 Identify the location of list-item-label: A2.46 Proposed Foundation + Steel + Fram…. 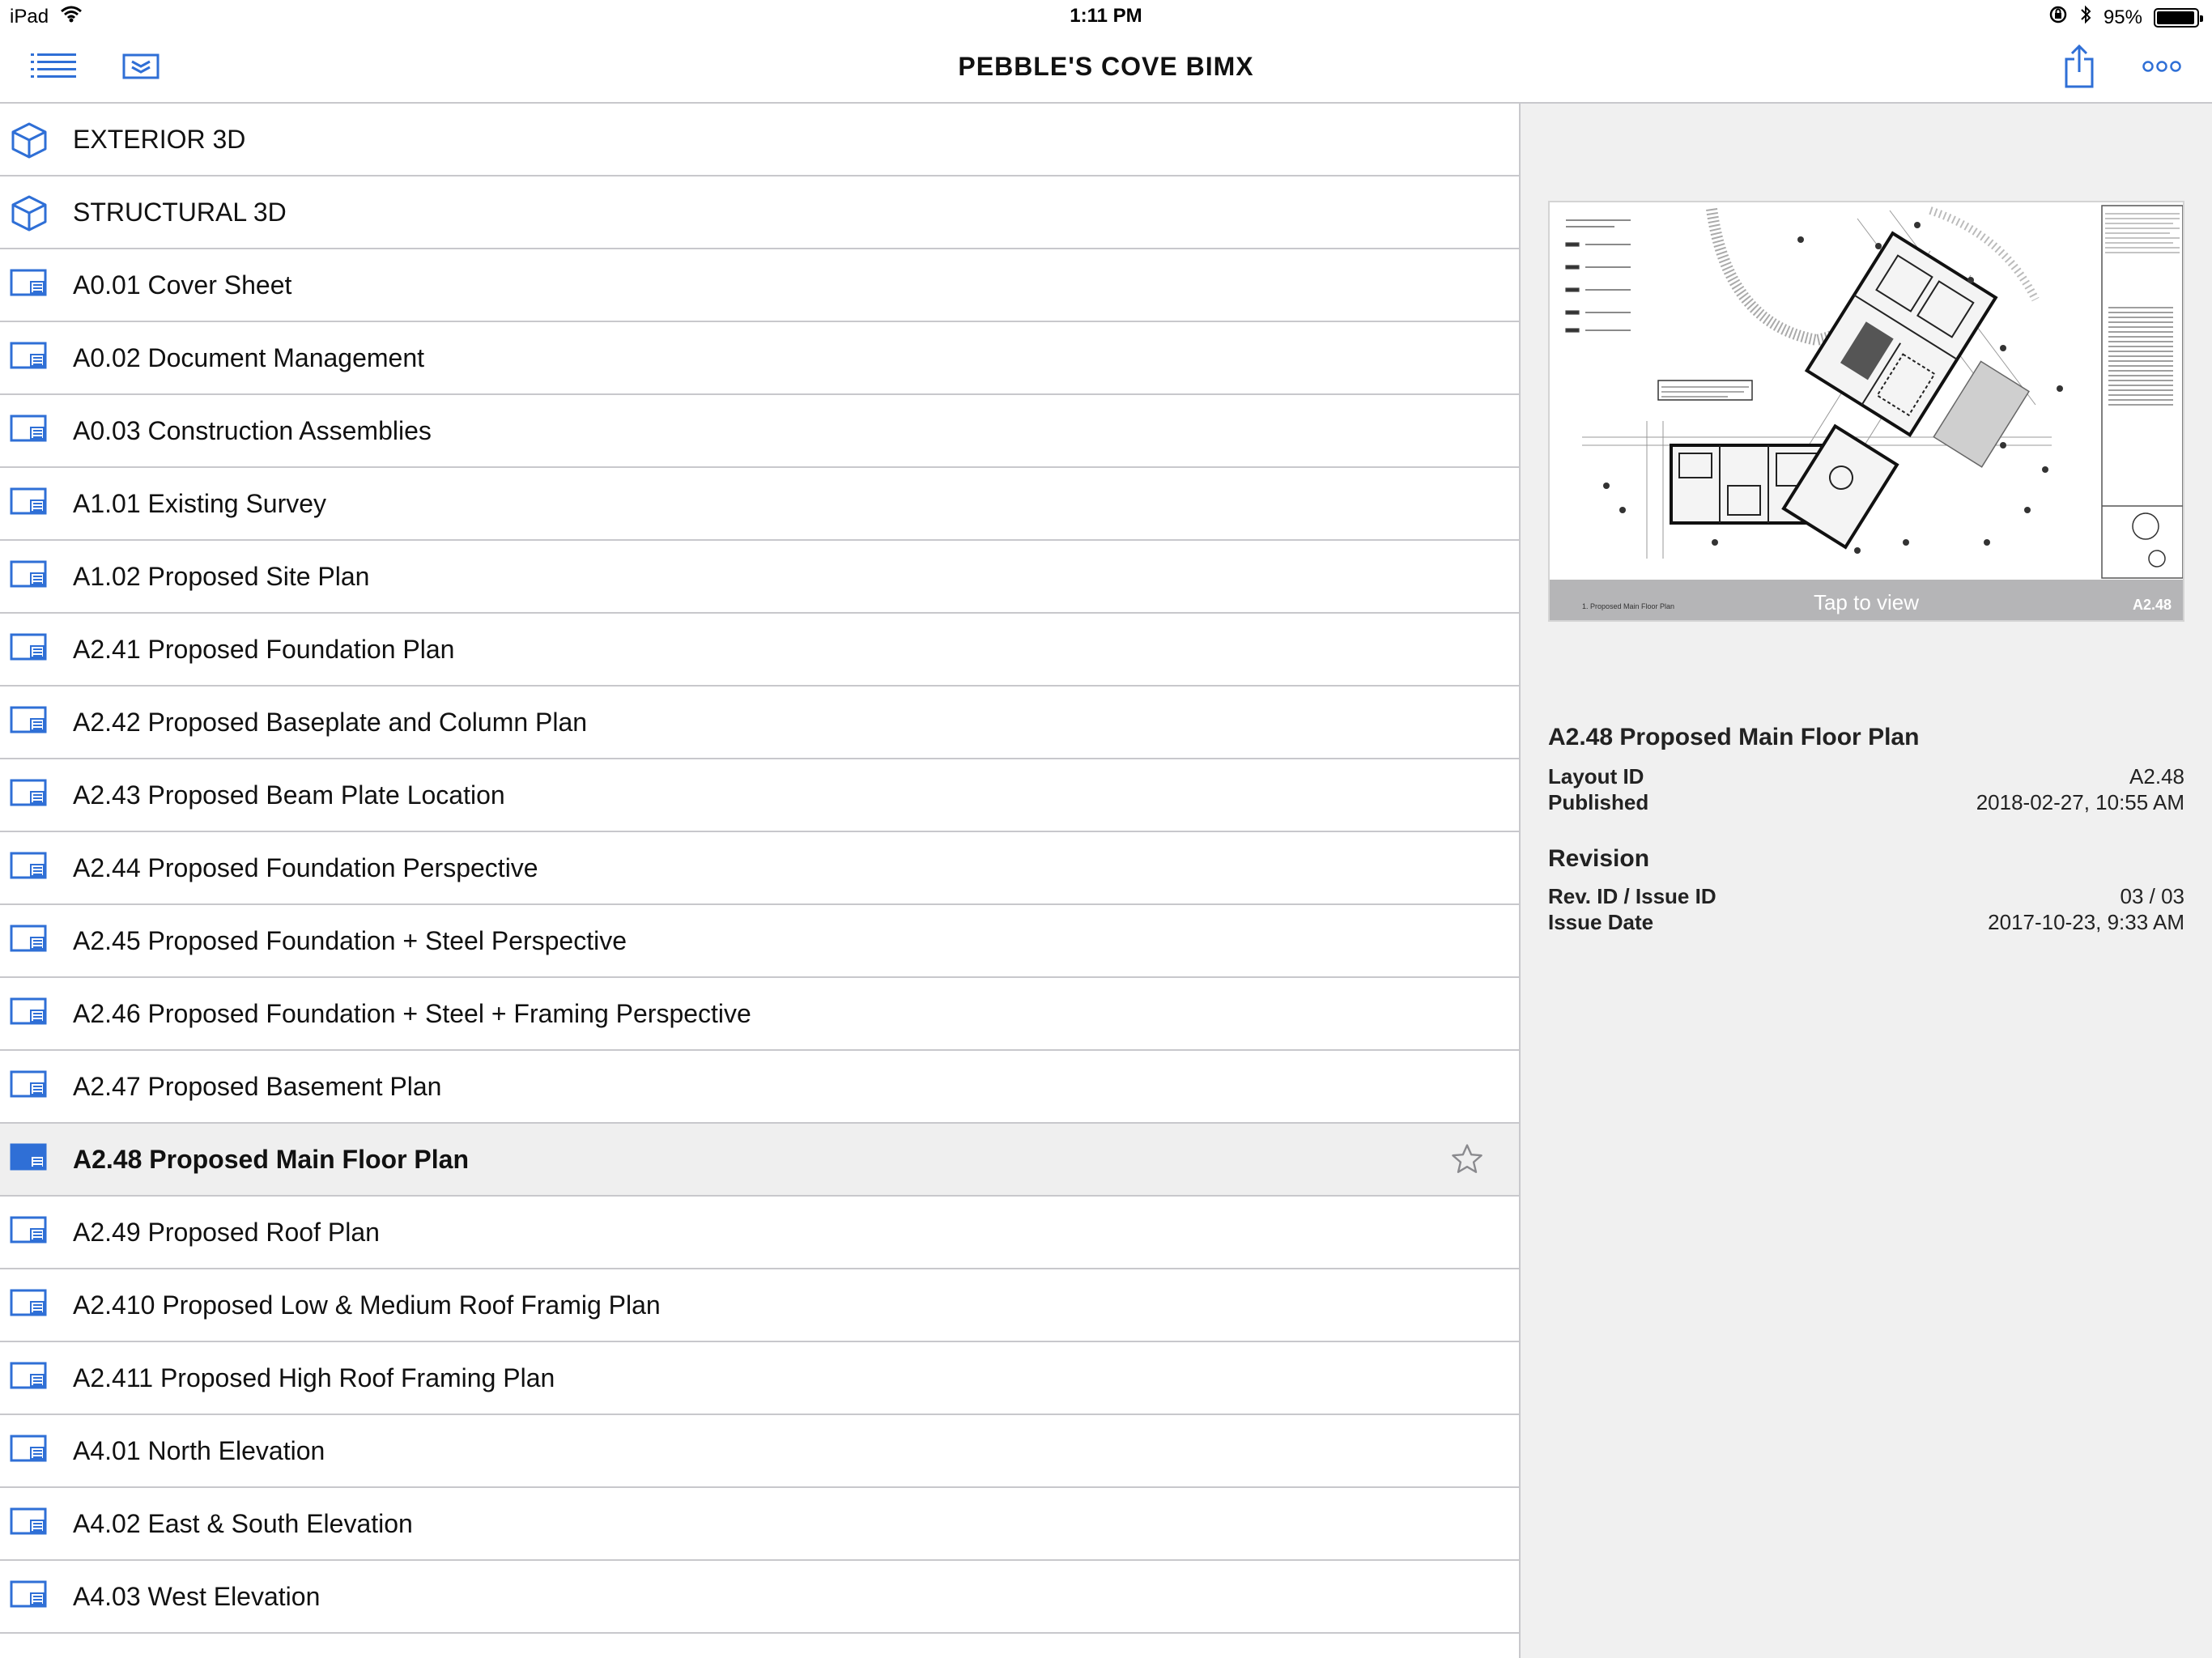
(412, 1013).